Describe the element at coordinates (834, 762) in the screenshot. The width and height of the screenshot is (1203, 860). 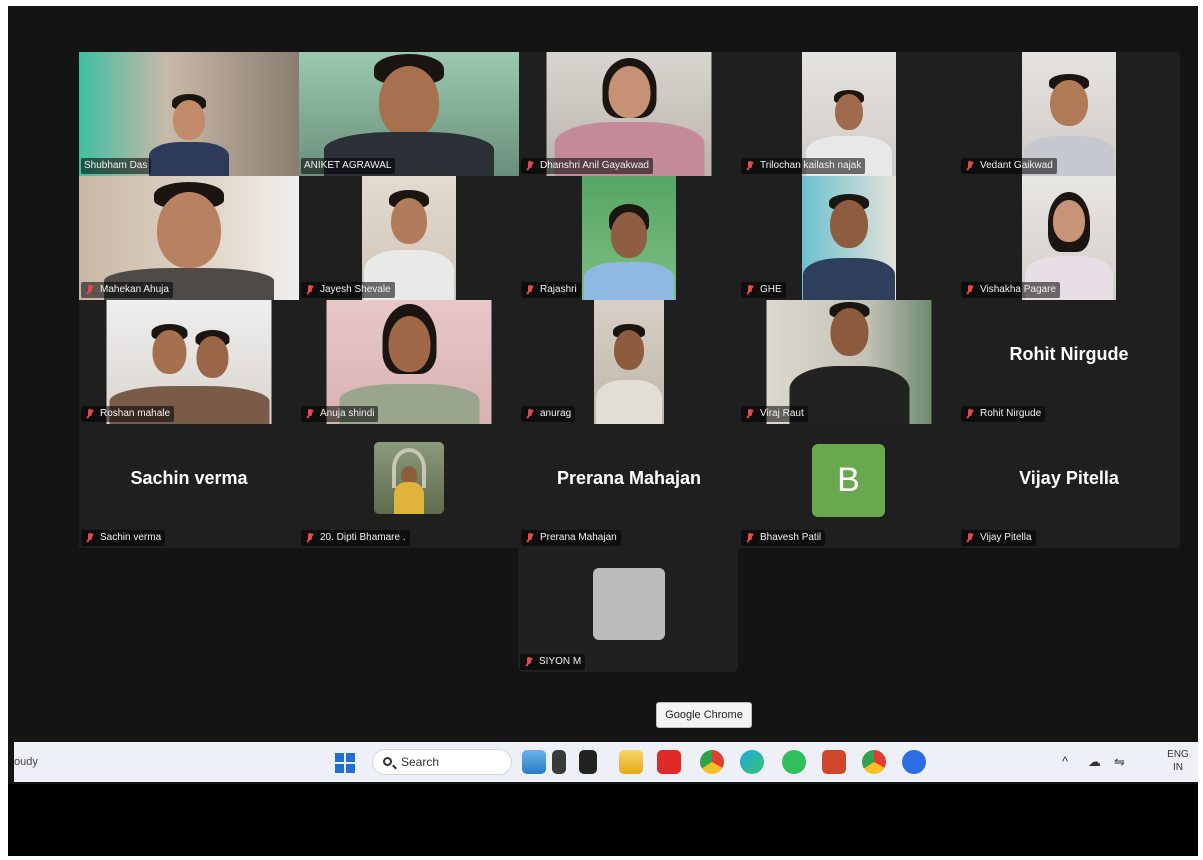
I see `powerpoint-icon` at that location.